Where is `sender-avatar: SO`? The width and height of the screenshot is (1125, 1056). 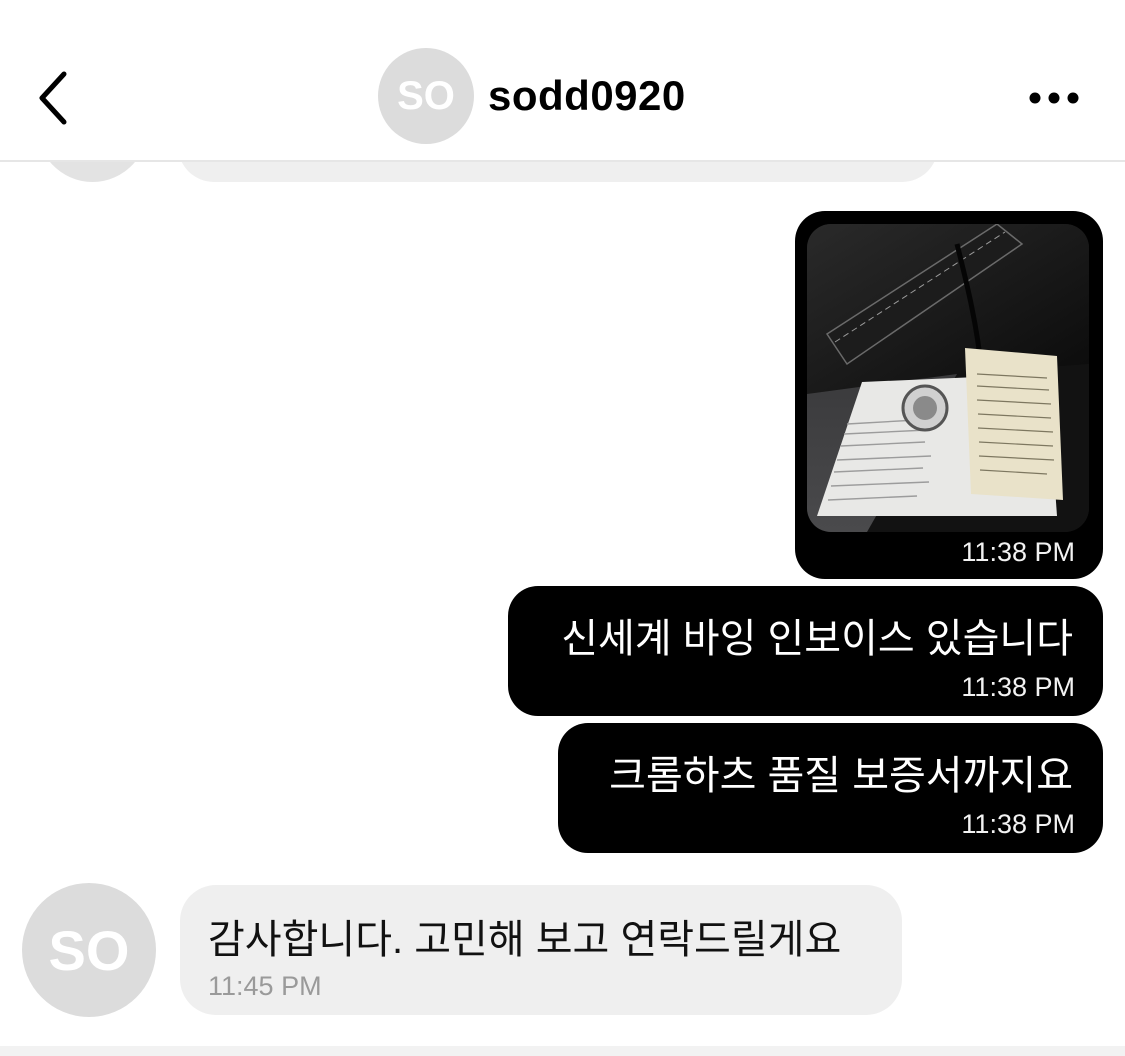 sender-avatar: SO is located at coordinates (89, 950).